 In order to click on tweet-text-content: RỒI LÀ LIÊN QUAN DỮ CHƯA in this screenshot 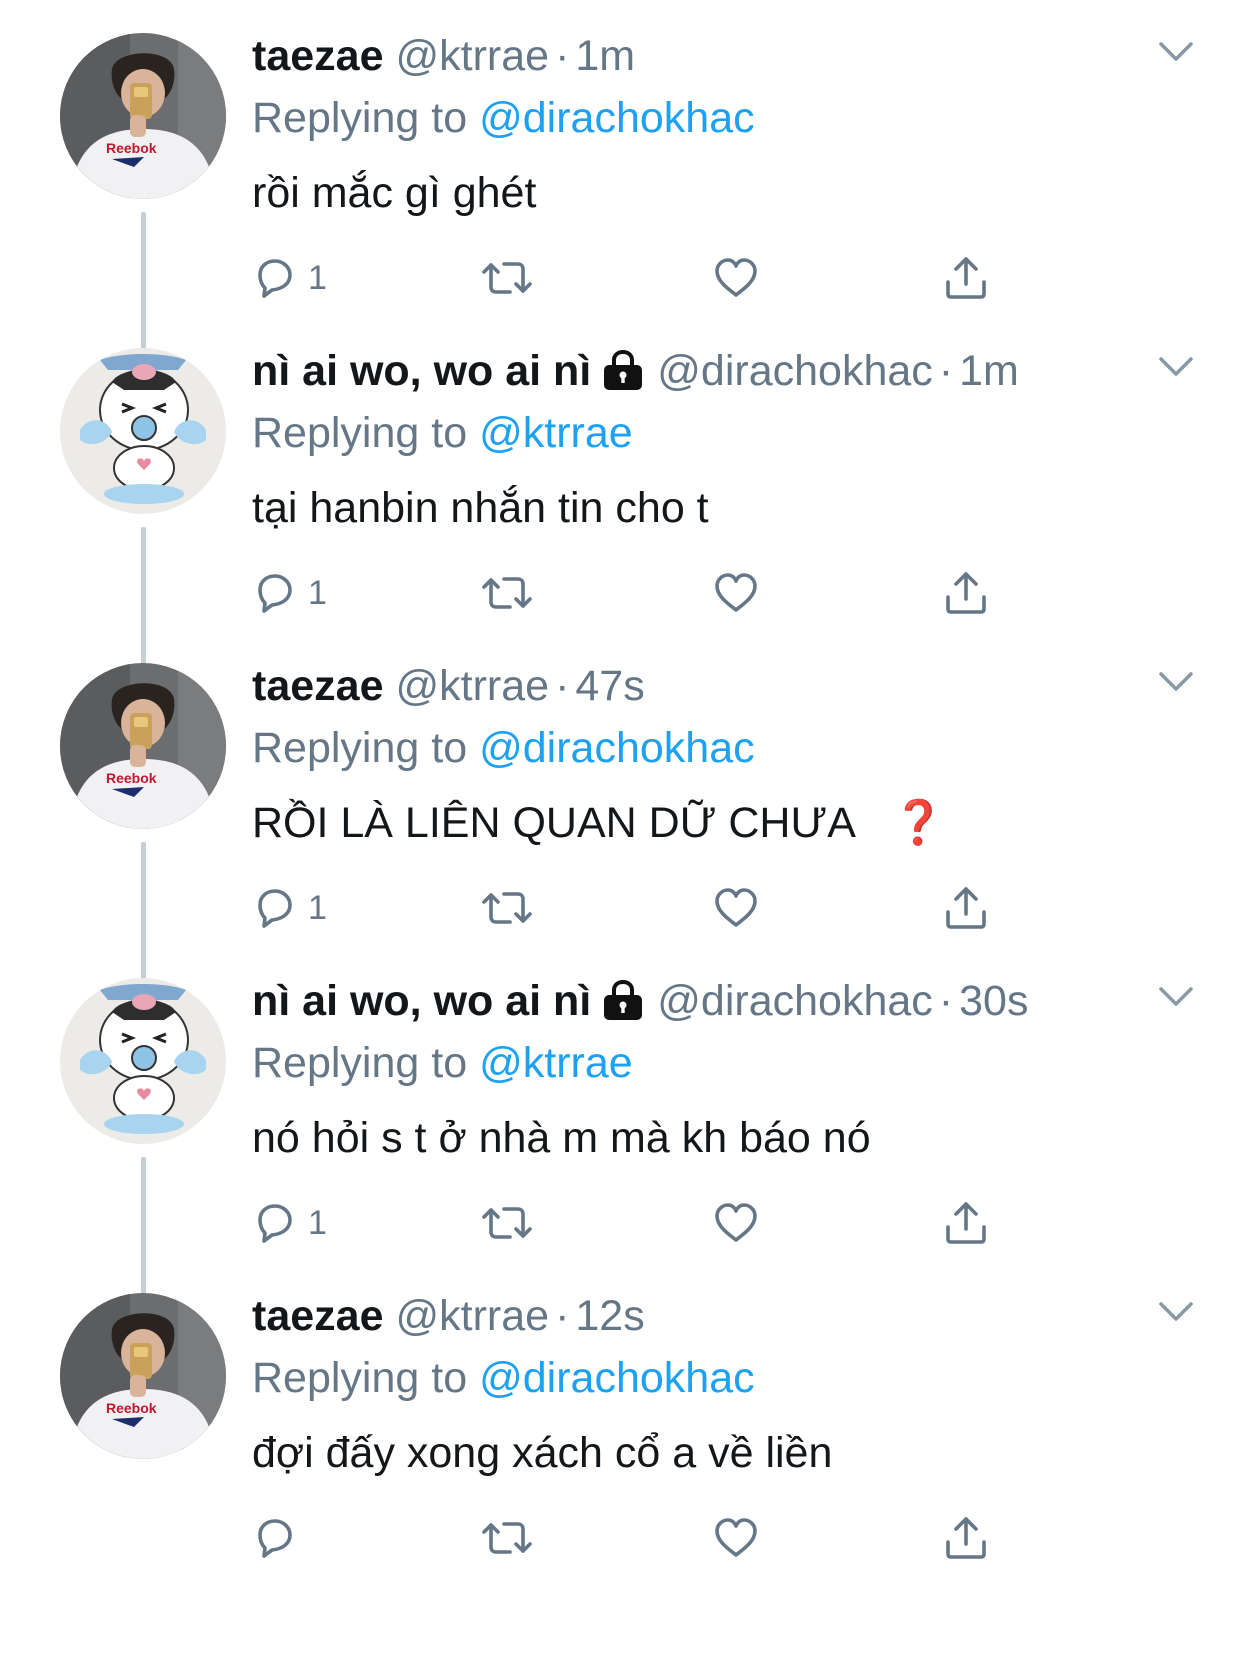, I will do `click(554, 823)`.